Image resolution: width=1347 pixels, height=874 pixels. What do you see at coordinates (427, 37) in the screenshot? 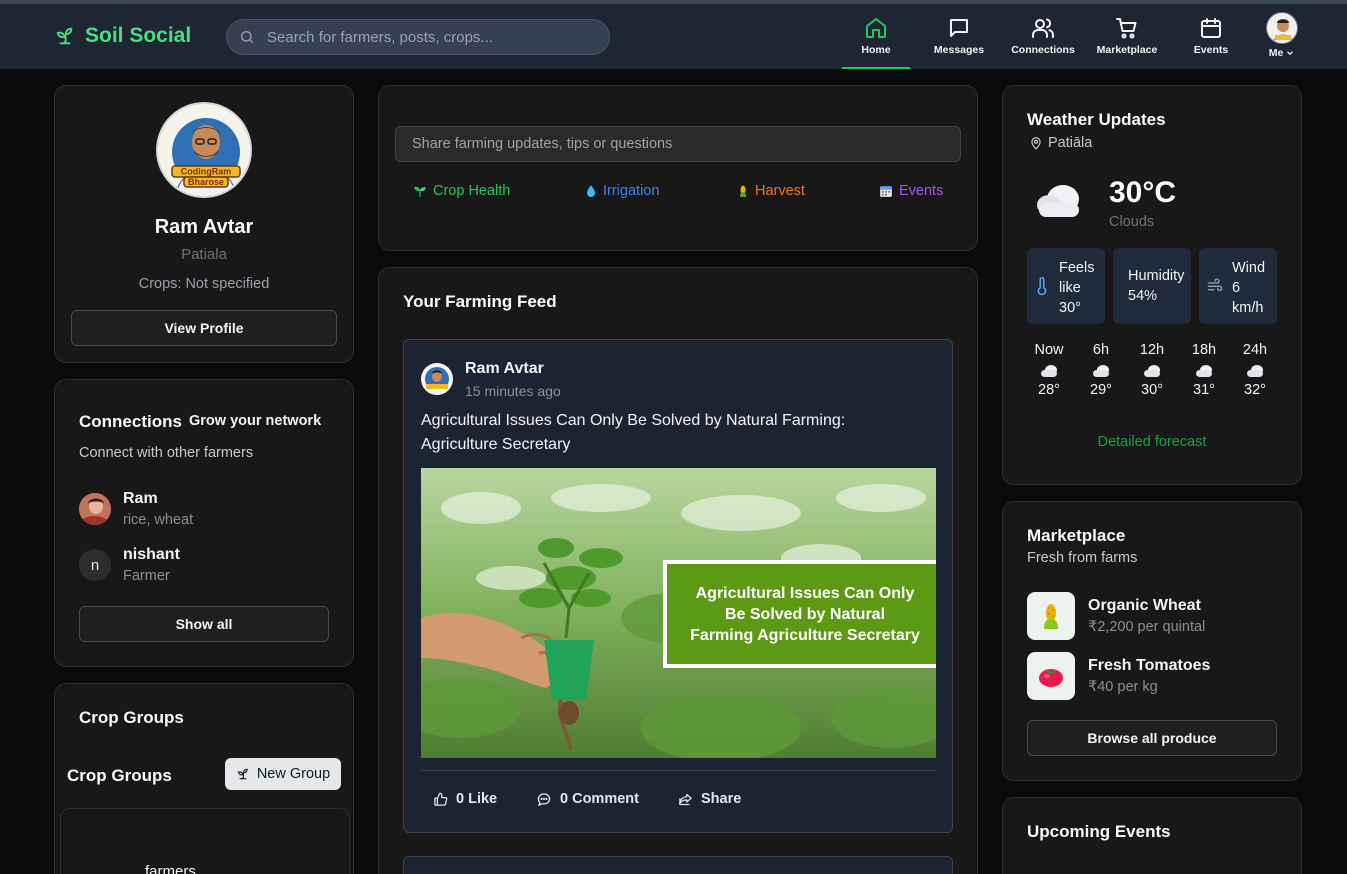
I see `search-input` at bounding box center [427, 37].